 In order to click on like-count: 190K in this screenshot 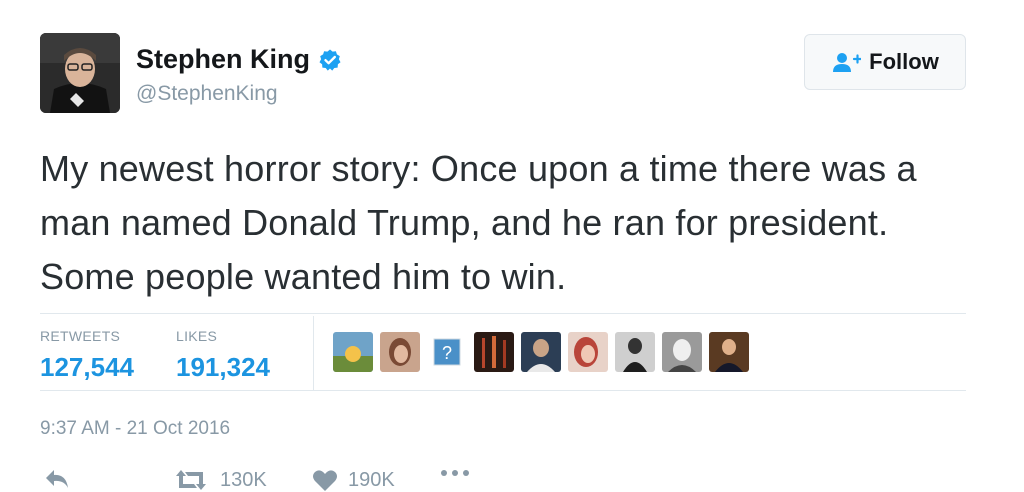, I will do `click(371, 479)`.